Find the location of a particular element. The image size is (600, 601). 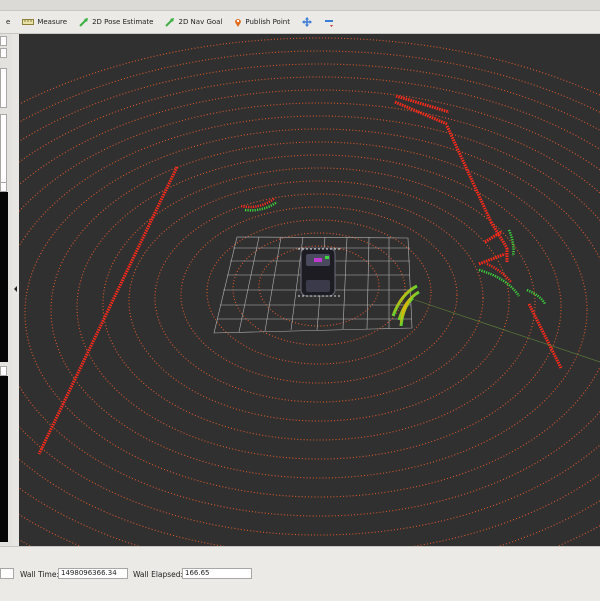

image-view is located at coordinates (4, 459).